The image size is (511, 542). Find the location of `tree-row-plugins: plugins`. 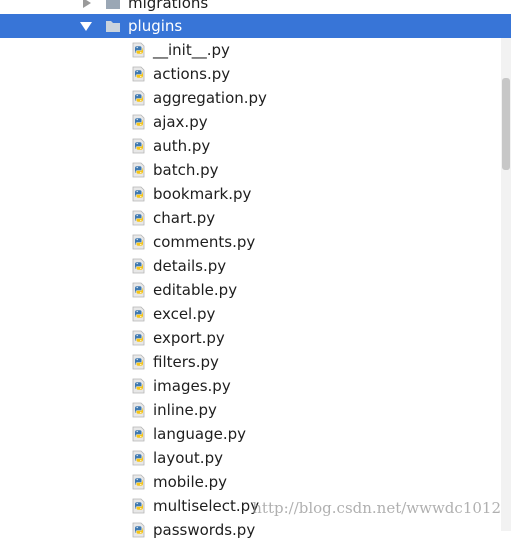

tree-row-plugins: plugins is located at coordinates (255, 26).